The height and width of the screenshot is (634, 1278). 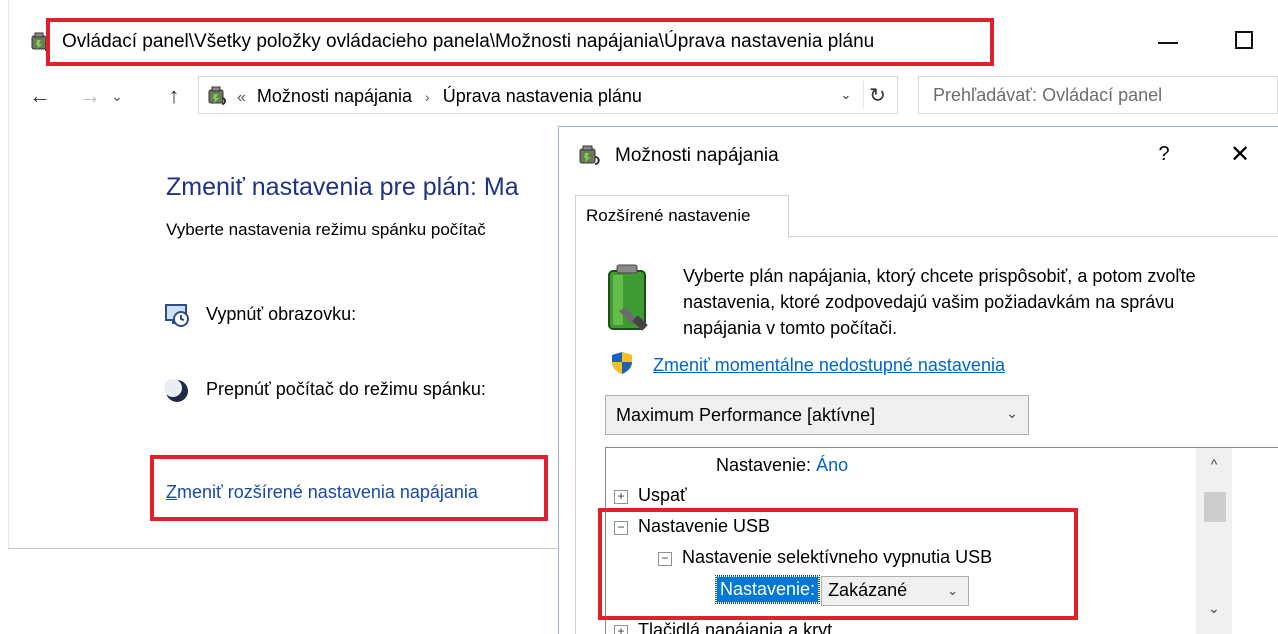 I want to click on setting-label: Nastavenie:, so click(x=764, y=465).